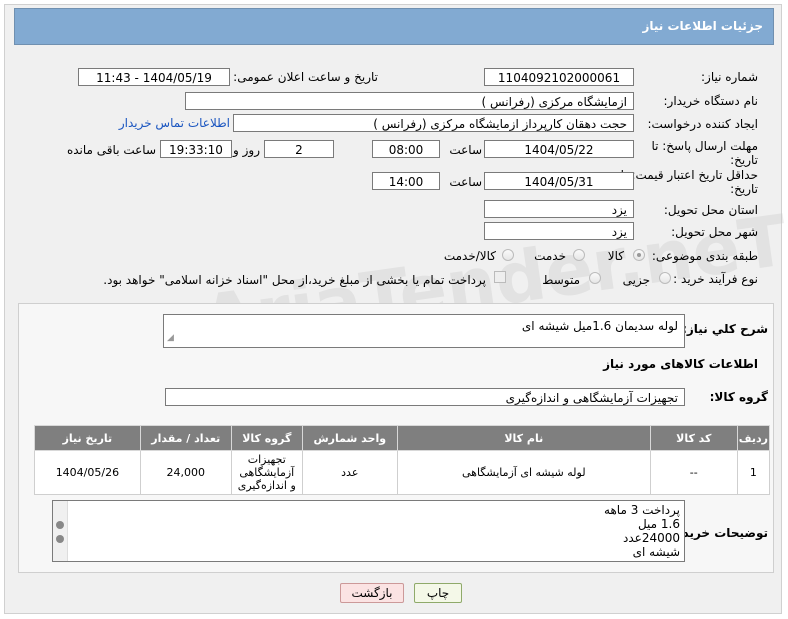 The image size is (788, 619). I want to click on remaining-time-field: 19:33:10, so click(196, 149).